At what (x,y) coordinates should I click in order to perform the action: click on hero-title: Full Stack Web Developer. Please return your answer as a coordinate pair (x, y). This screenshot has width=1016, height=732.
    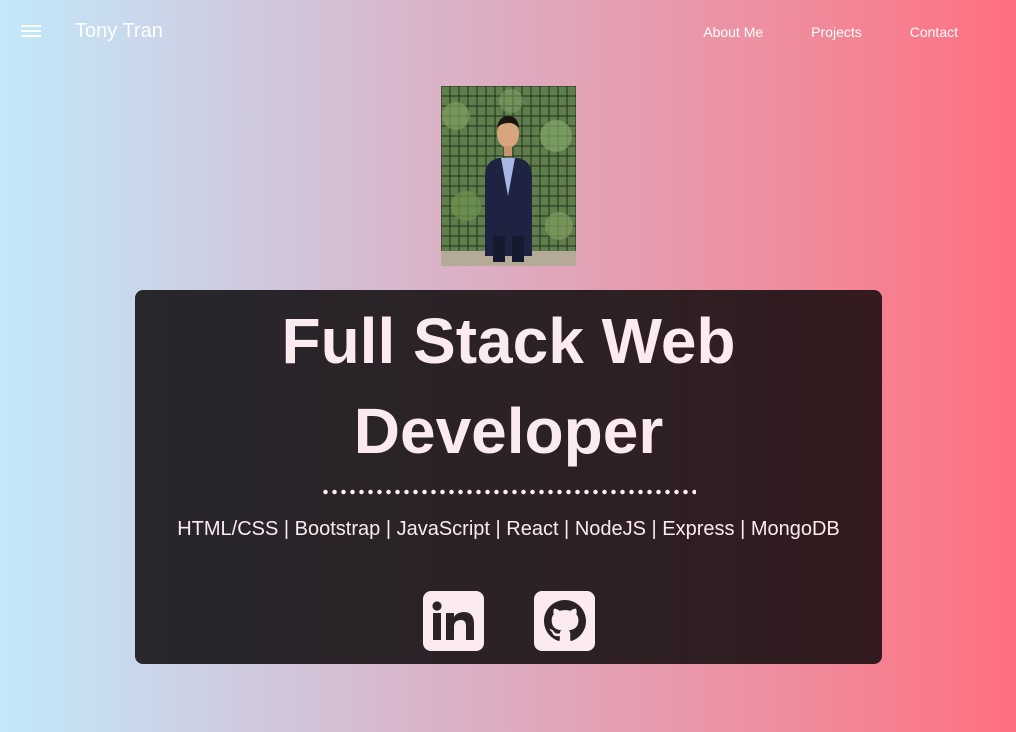
    Looking at the image, I should click on (508, 386).